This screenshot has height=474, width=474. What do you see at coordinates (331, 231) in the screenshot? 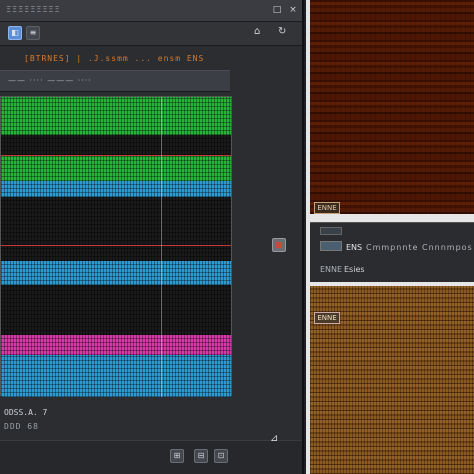
I see `info-thumbnail-small` at bounding box center [331, 231].